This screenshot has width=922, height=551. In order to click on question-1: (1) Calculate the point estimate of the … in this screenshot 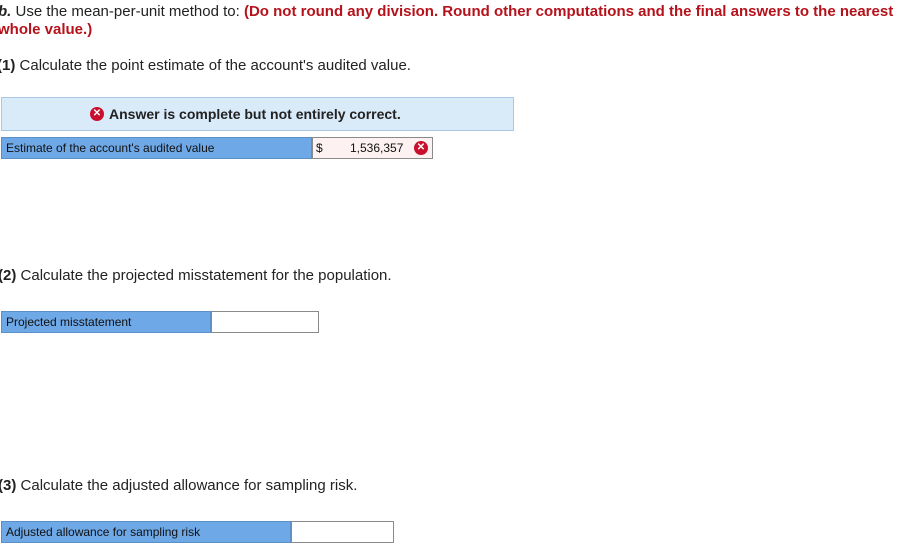, I will do `click(205, 66)`.